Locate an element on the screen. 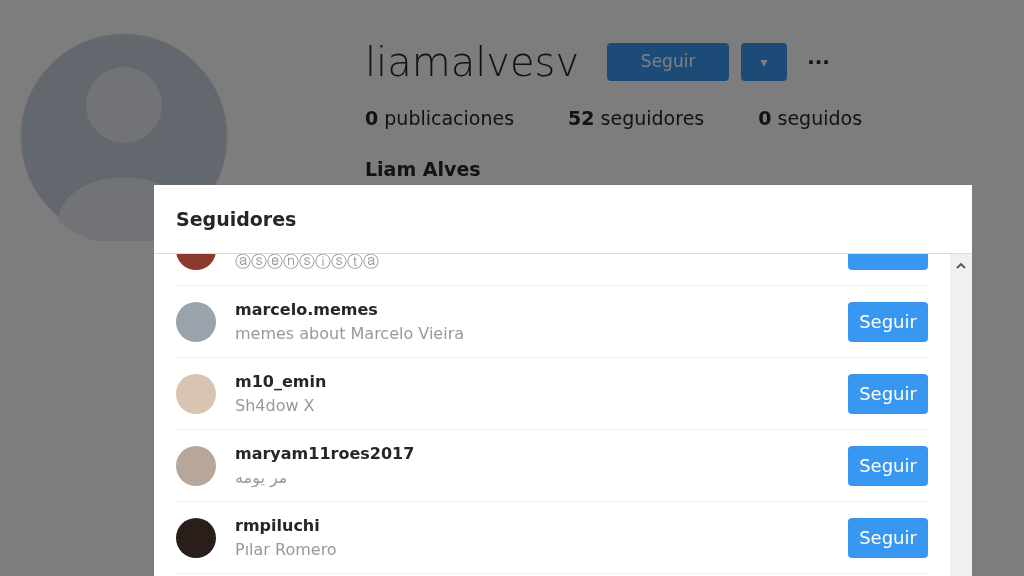 This screenshot has width=1024, height=576. profile-full-name: Liam Alves is located at coordinates (423, 169).